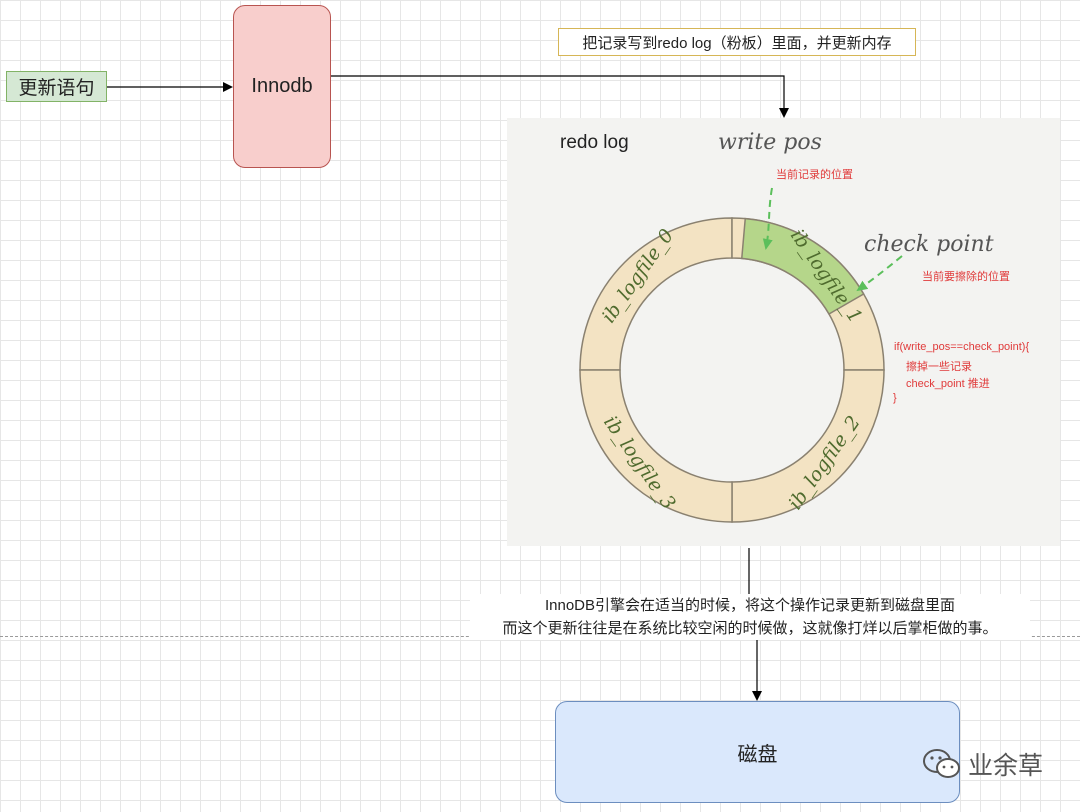 The width and height of the screenshot is (1080, 812). What do you see at coordinates (755, 624) in the screenshot?
I see `lower-connectors` at bounding box center [755, 624].